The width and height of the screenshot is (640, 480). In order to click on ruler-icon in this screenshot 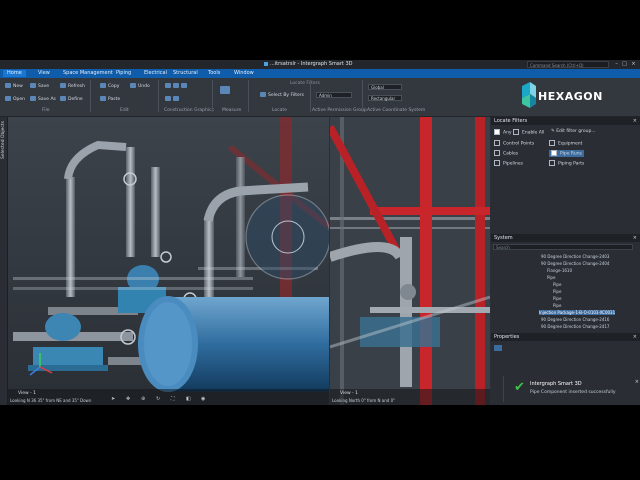, I will do `click(225, 90)`.